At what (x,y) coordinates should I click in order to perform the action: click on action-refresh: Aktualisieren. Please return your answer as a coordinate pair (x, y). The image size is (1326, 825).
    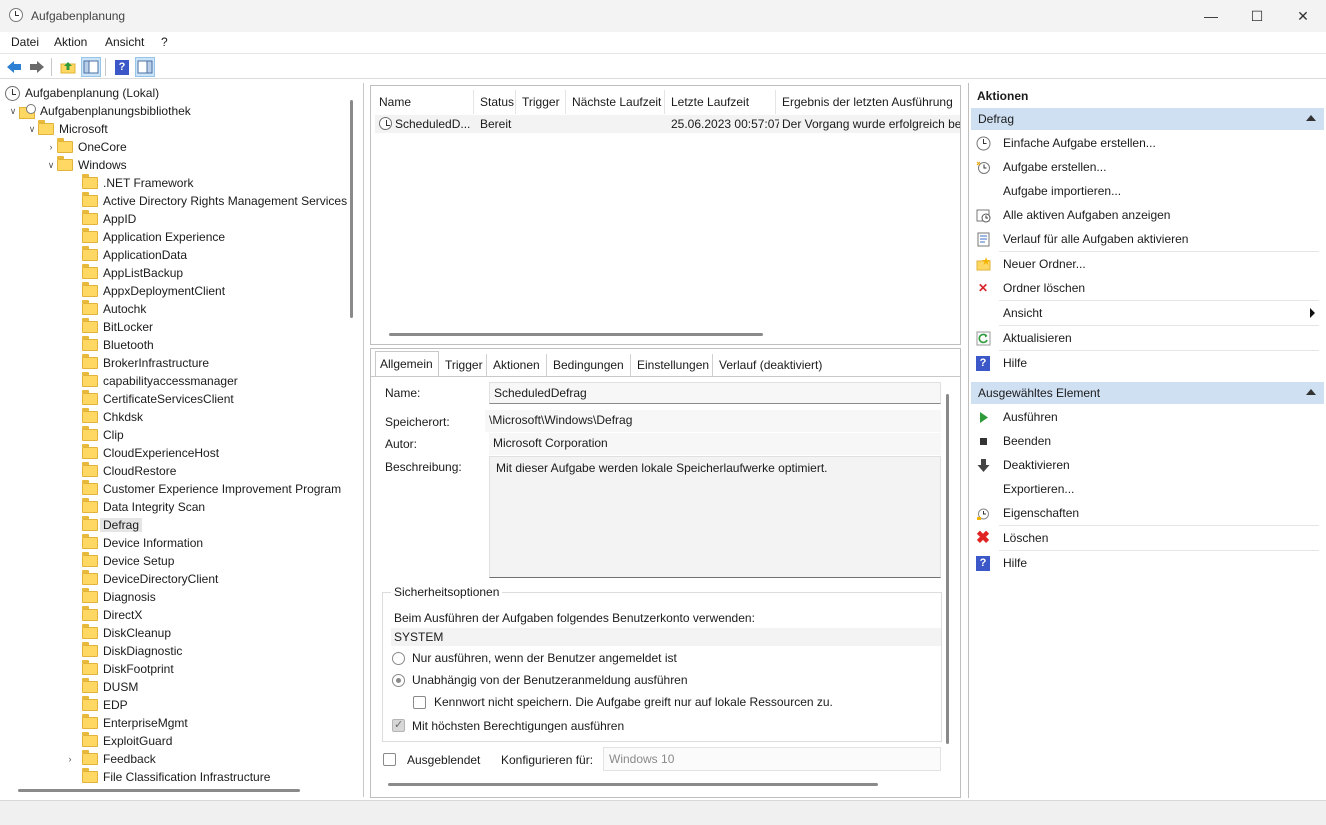
    Looking at the image, I should click on (1149, 338).